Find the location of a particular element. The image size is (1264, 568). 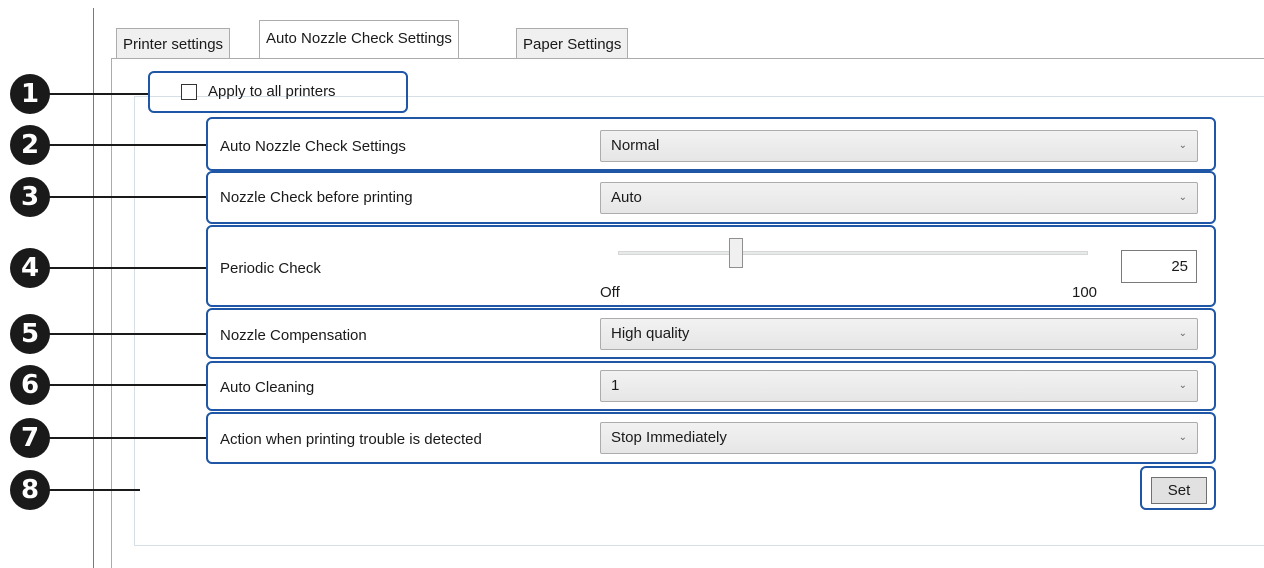

periodic-check-min-label: Off is located at coordinates (610, 292).